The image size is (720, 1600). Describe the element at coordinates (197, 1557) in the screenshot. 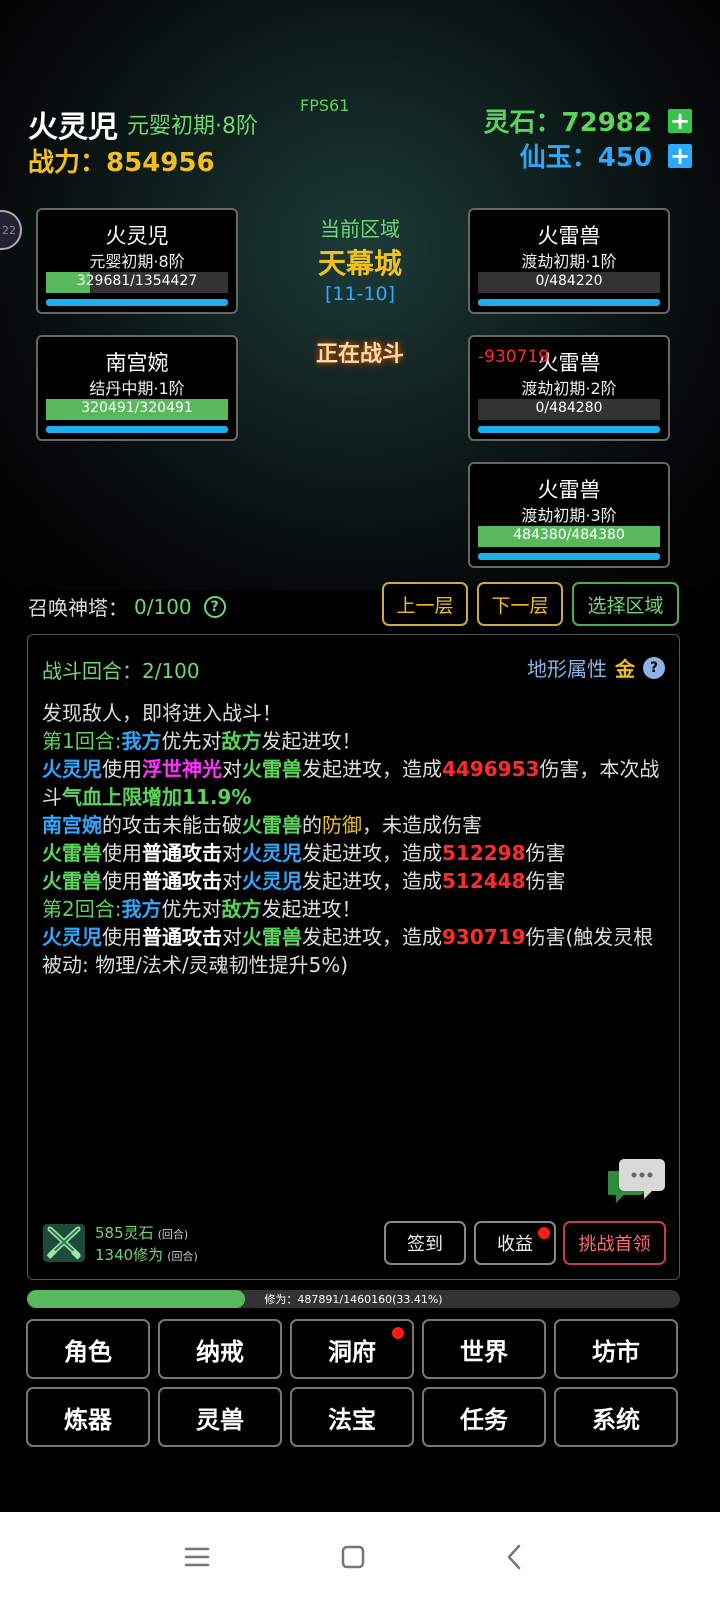

I see `menu-icon` at that location.